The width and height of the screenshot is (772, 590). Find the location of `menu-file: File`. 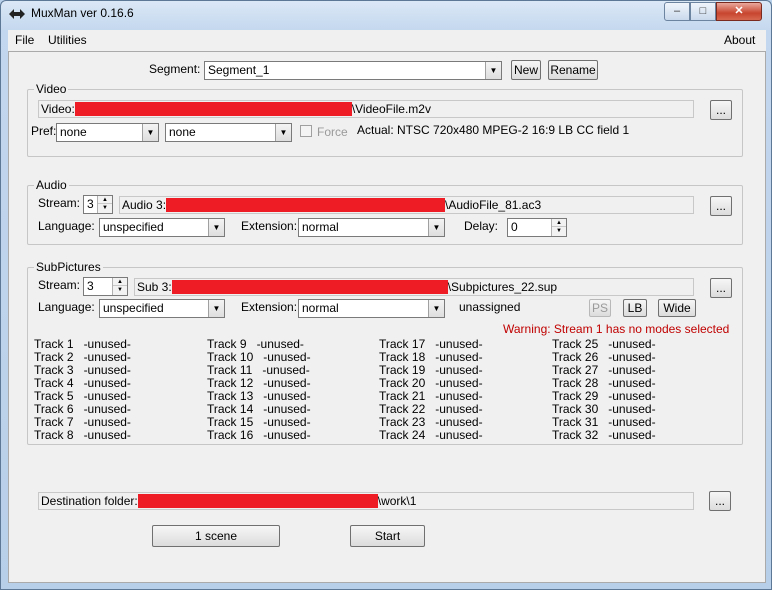

menu-file: File is located at coordinates (24, 40).